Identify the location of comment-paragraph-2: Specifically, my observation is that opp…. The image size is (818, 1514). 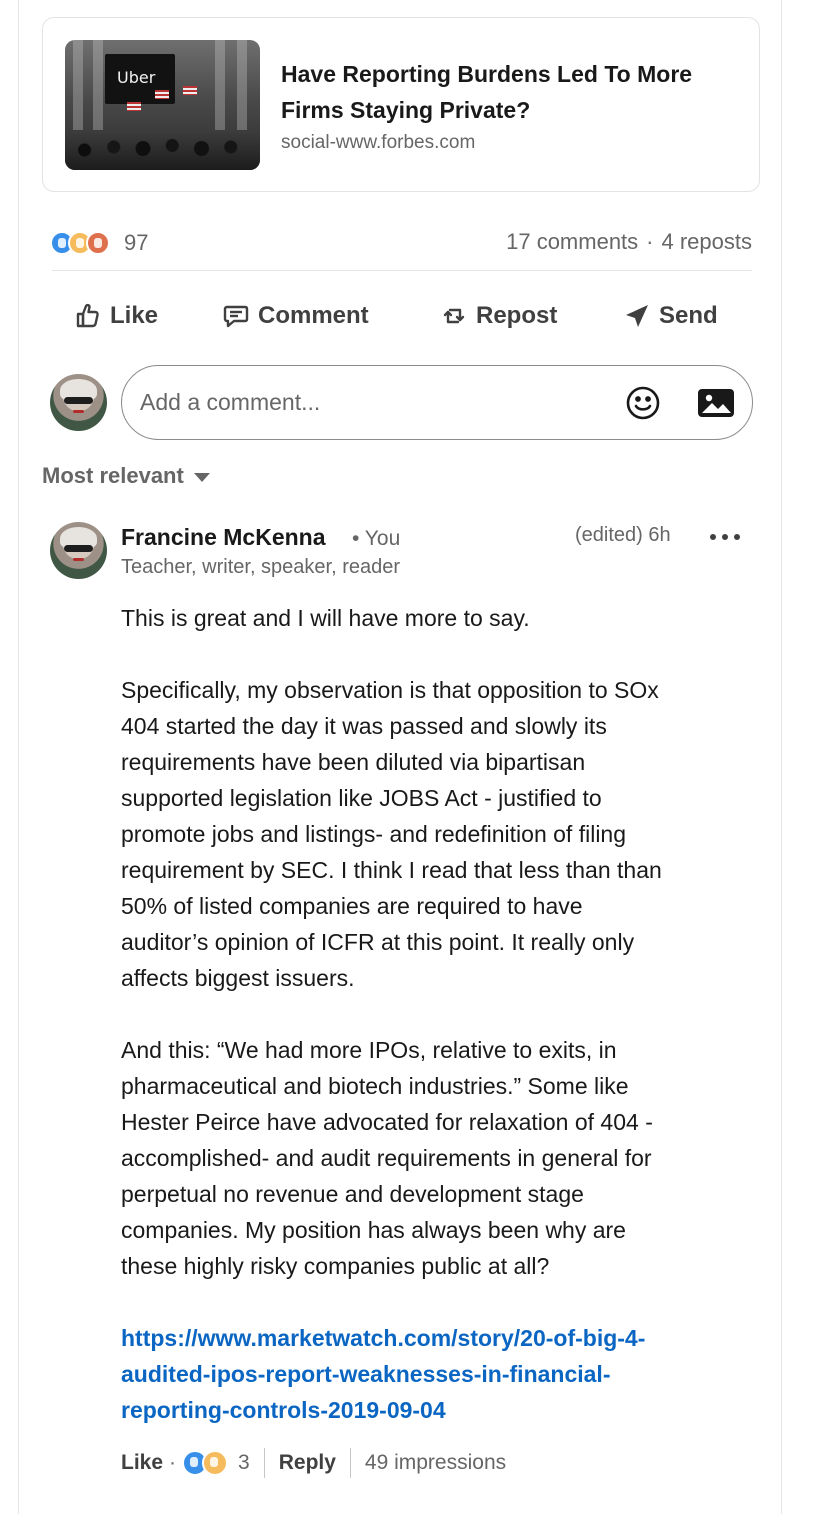
(391, 834).